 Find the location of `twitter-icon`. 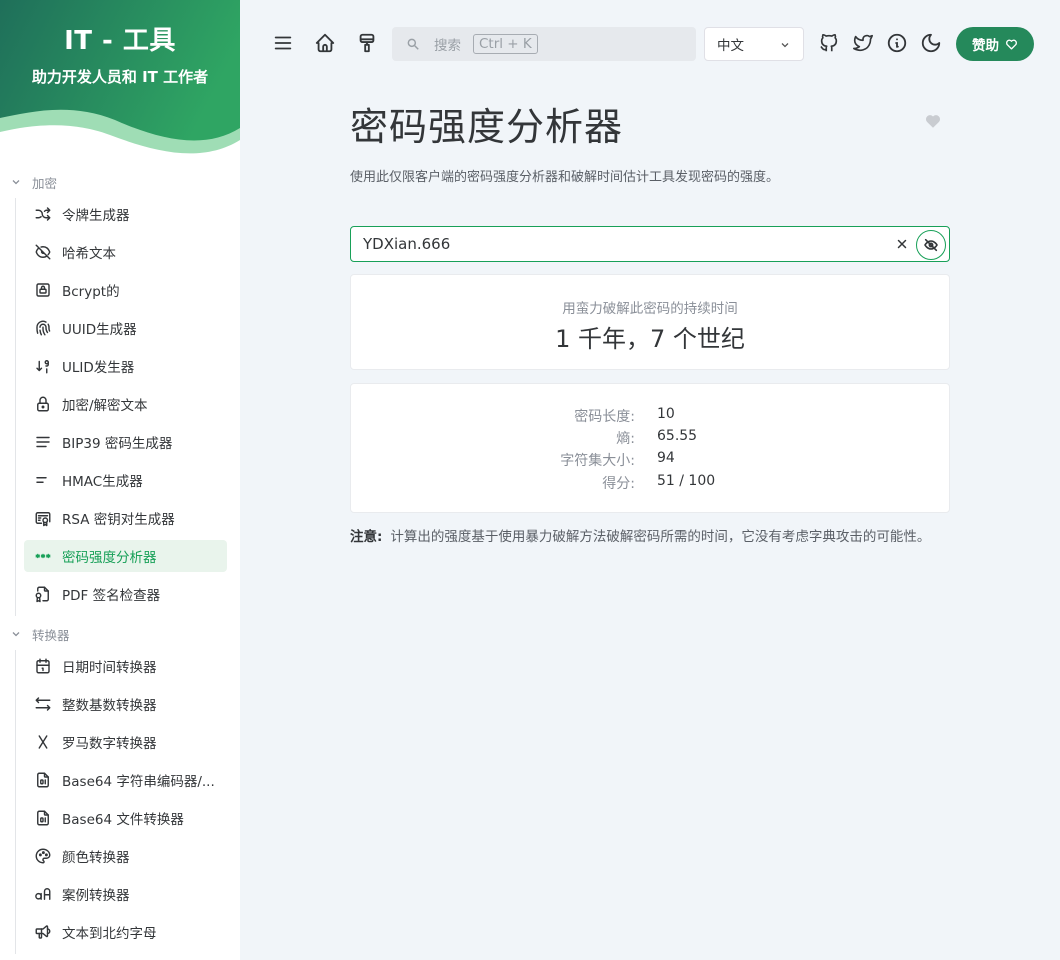

twitter-icon is located at coordinates (863, 43).